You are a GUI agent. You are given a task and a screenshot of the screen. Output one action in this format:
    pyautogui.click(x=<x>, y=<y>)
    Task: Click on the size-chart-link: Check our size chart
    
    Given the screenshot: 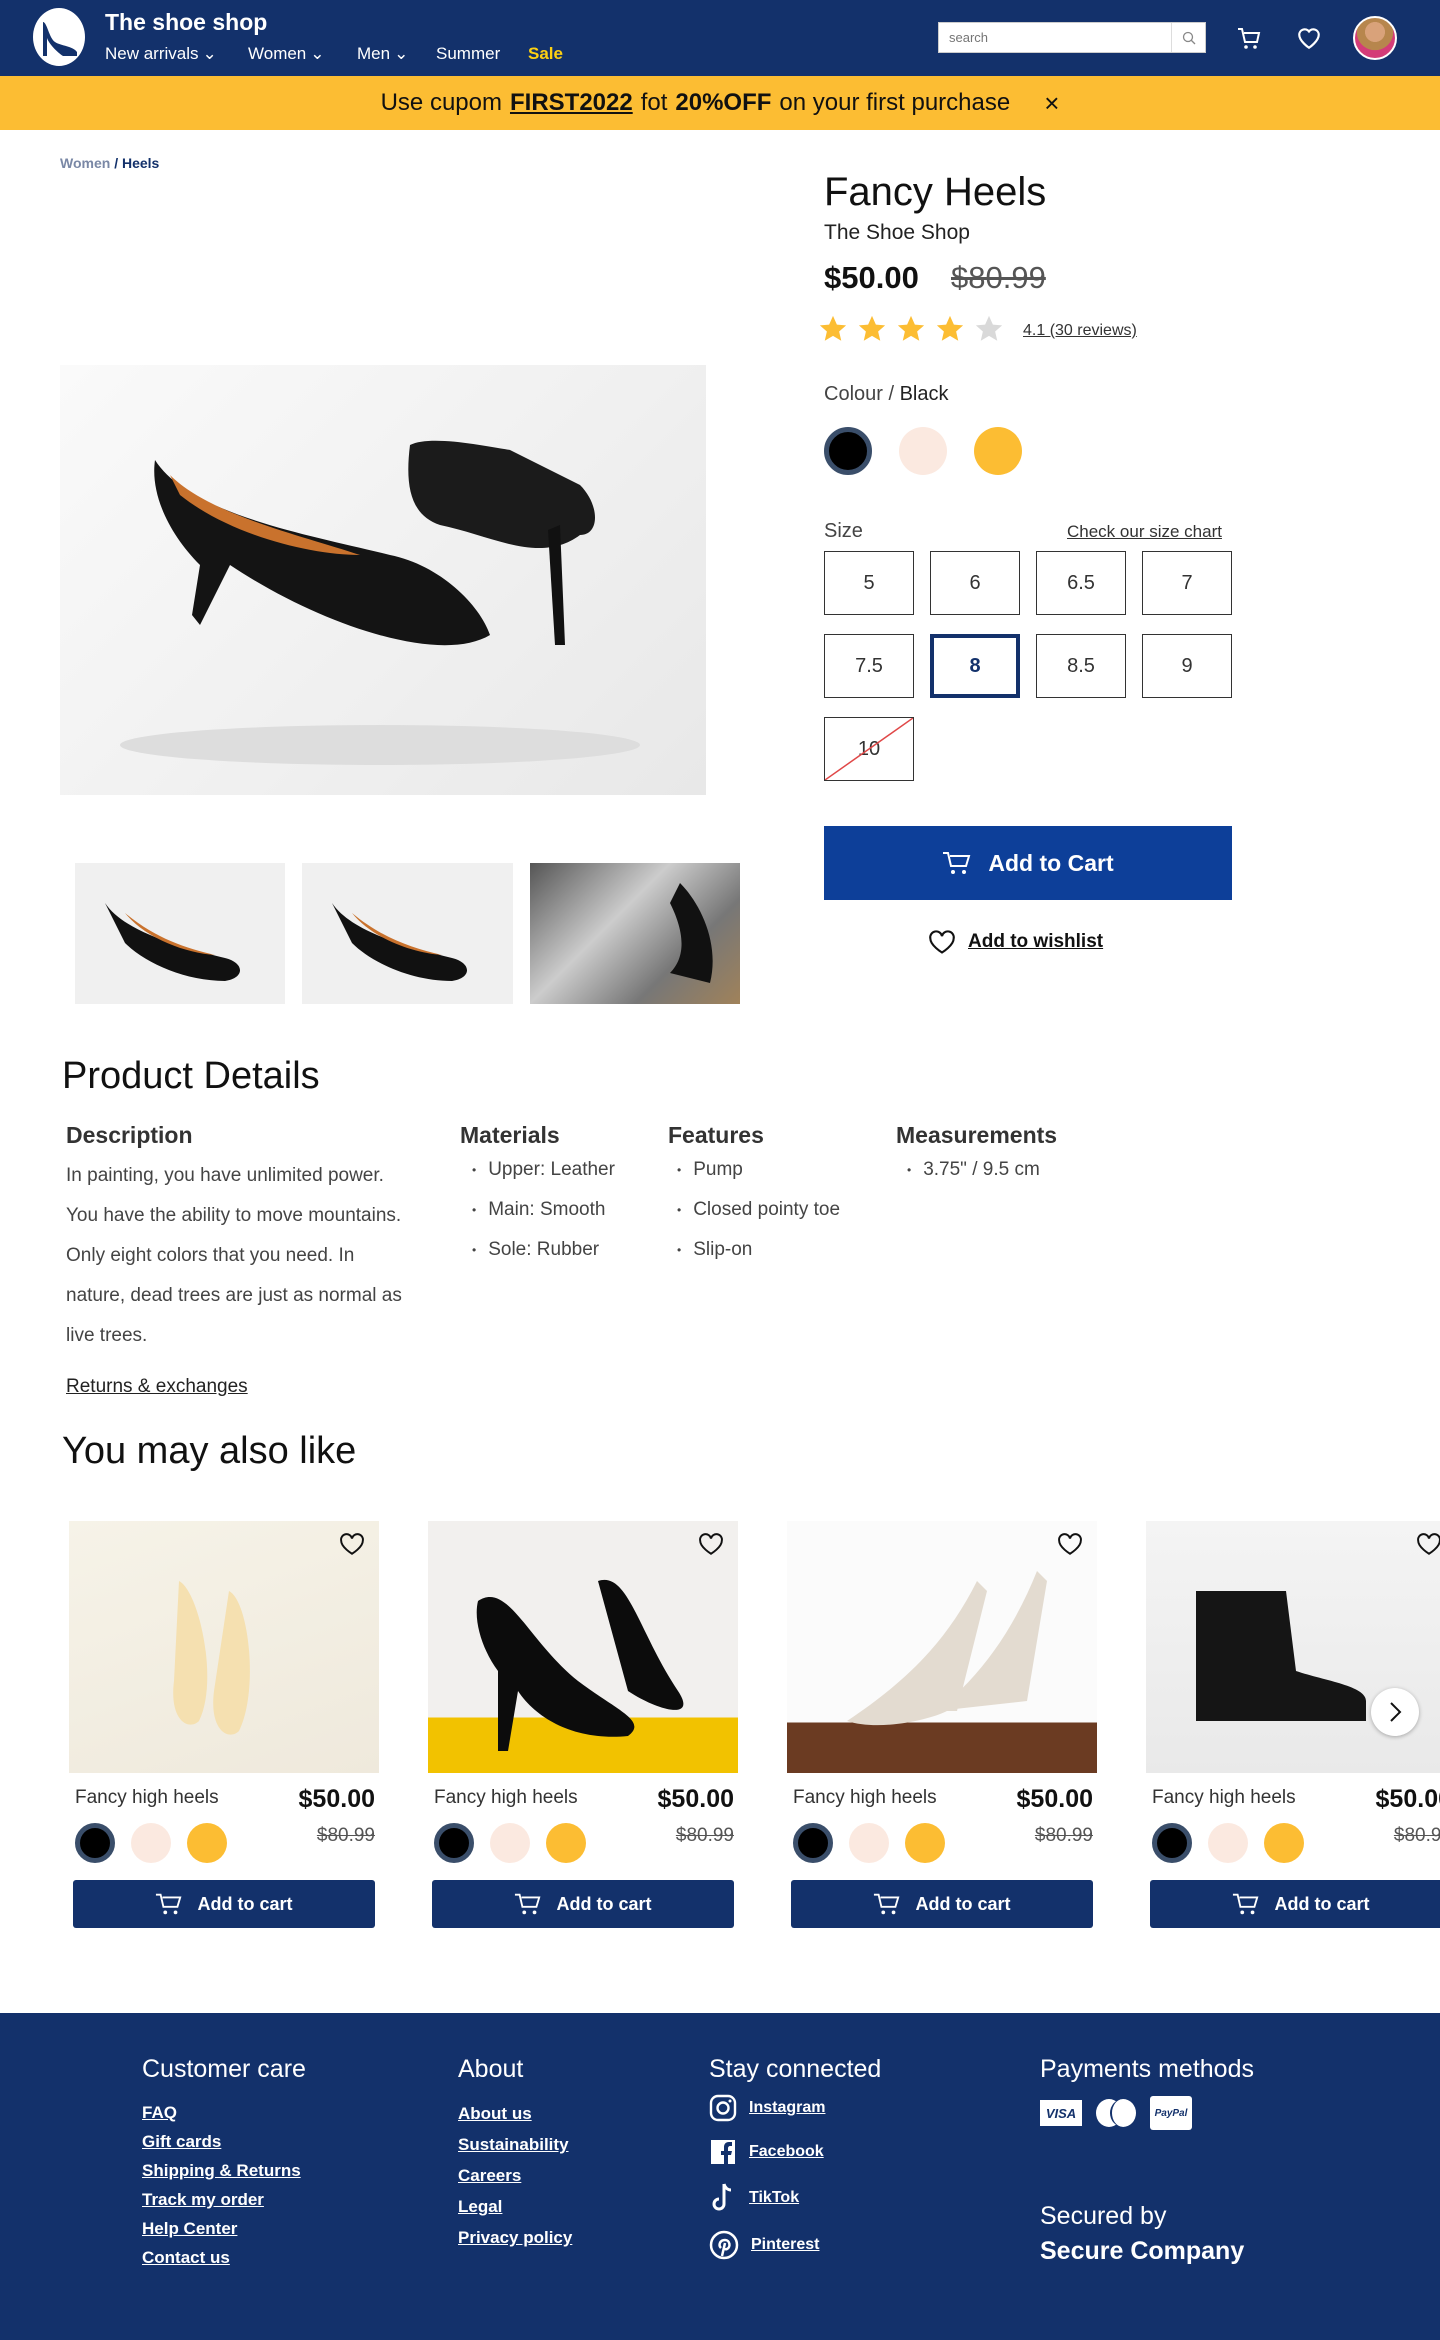 What is the action you would take?
    pyautogui.click(x=1144, y=532)
    